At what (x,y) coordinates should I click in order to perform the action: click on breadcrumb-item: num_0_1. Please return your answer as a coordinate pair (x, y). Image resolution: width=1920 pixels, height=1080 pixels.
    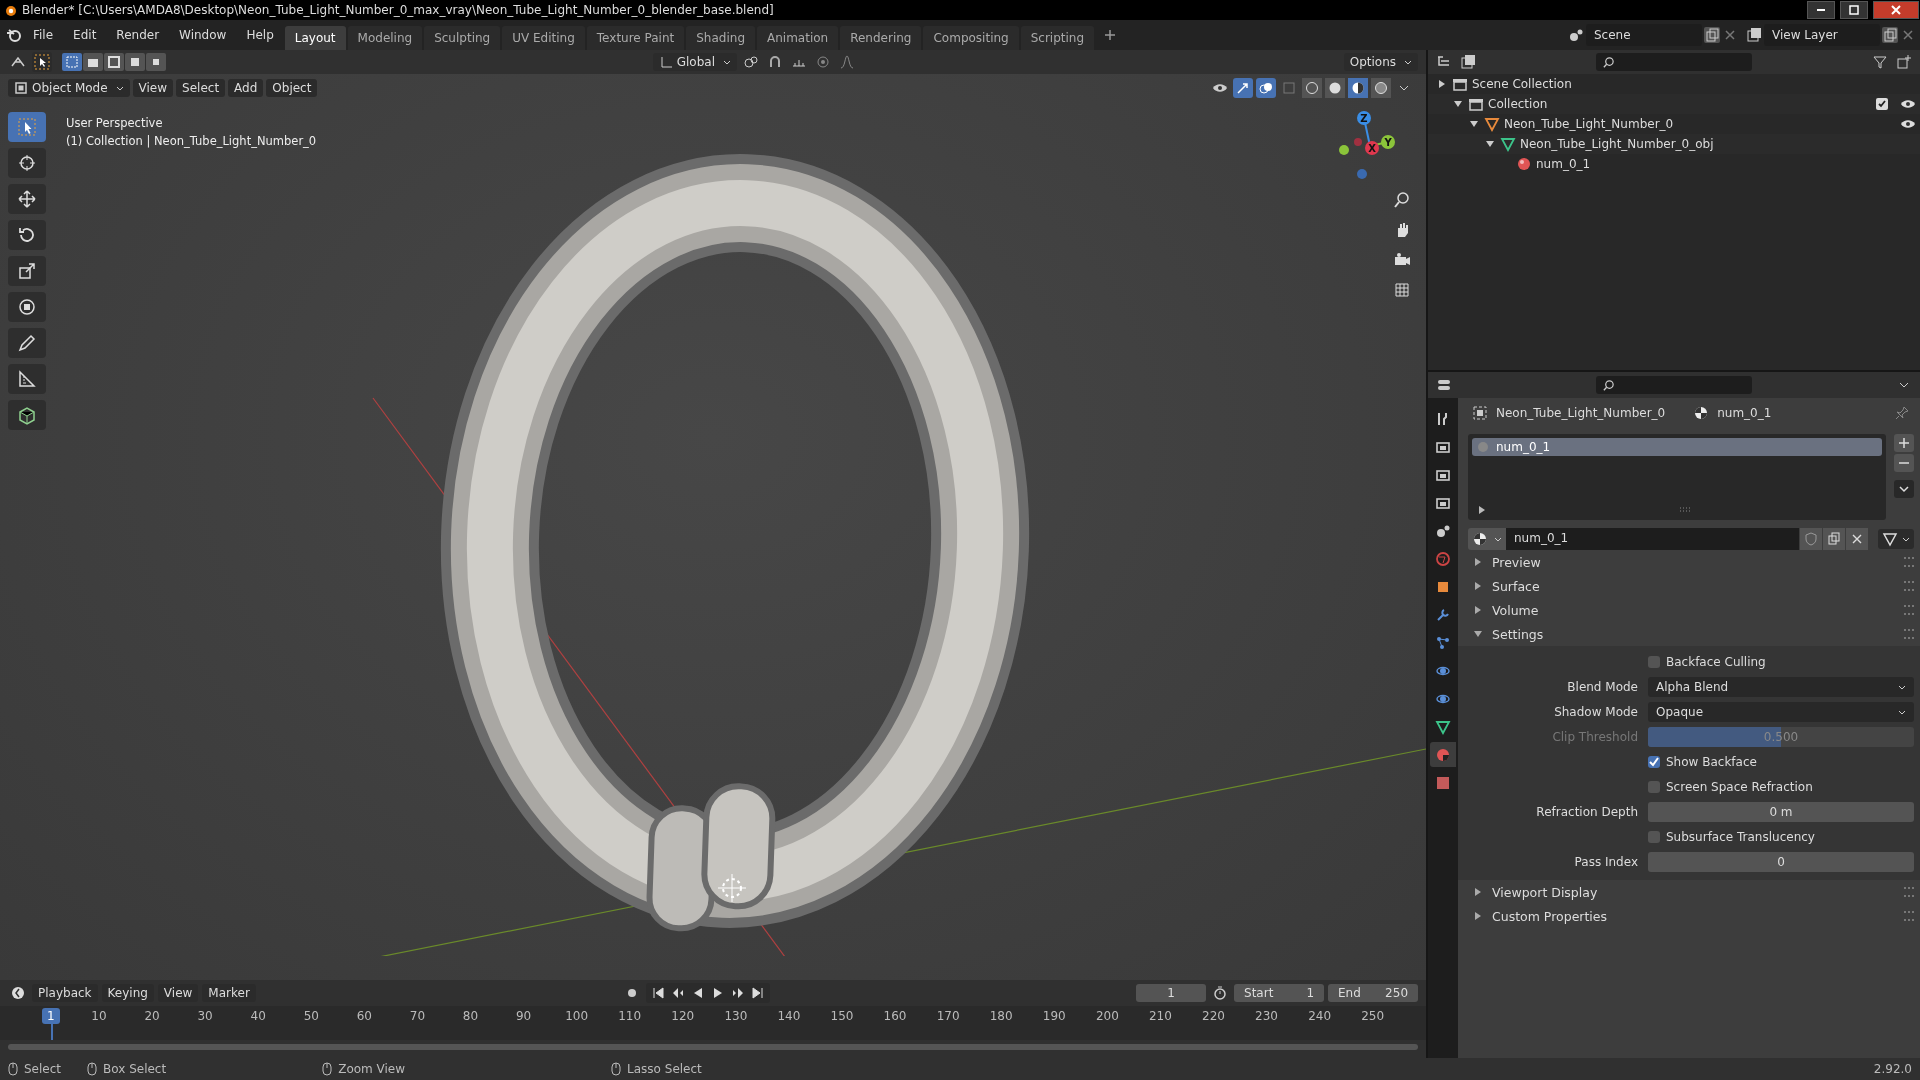
    Looking at the image, I should click on (1744, 413).